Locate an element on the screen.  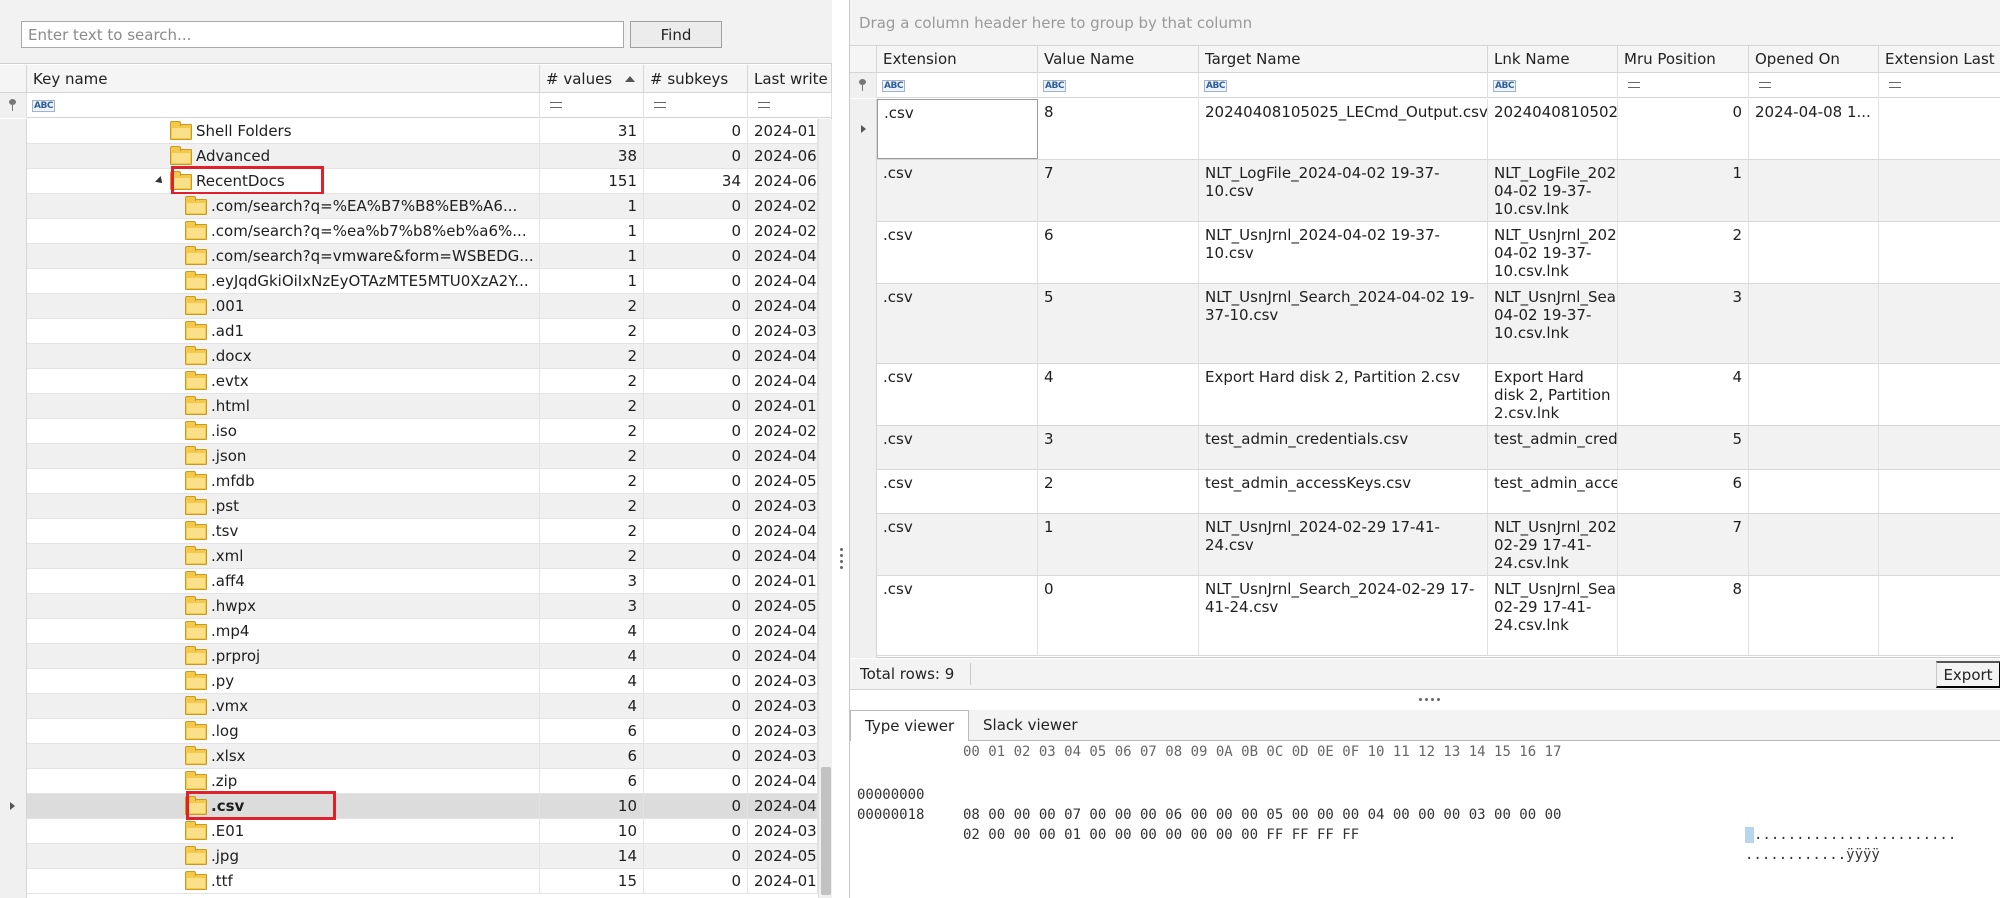
header-subkeys: # subkeys is located at coordinates (696, 79).